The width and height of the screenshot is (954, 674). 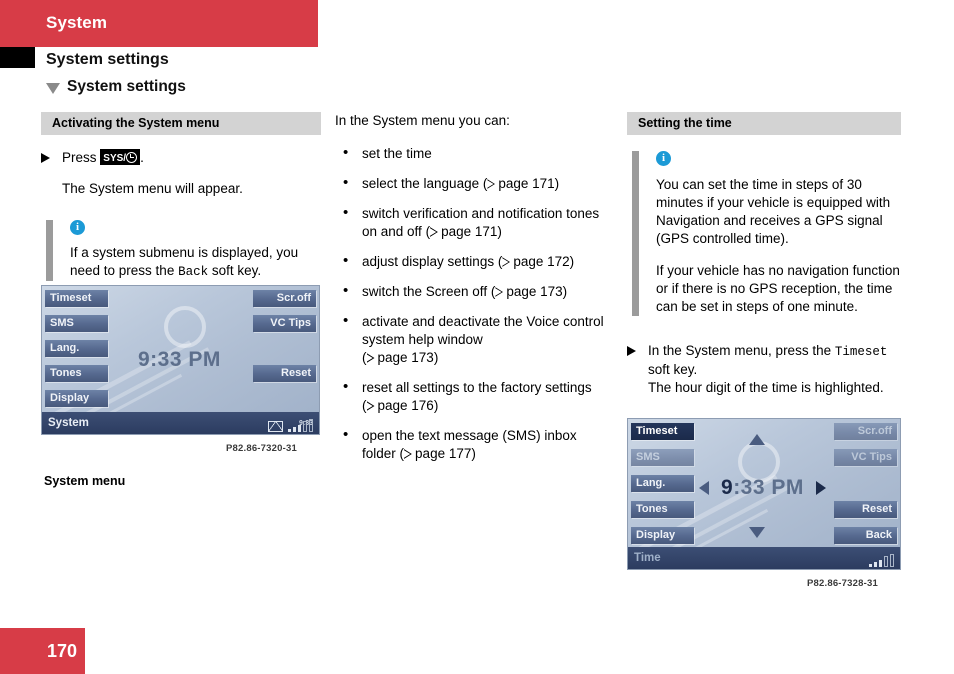 What do you see at coordinates (107, 59) in the screenshot?
I see `section-title: System settings` at bounding box center [107, 59].